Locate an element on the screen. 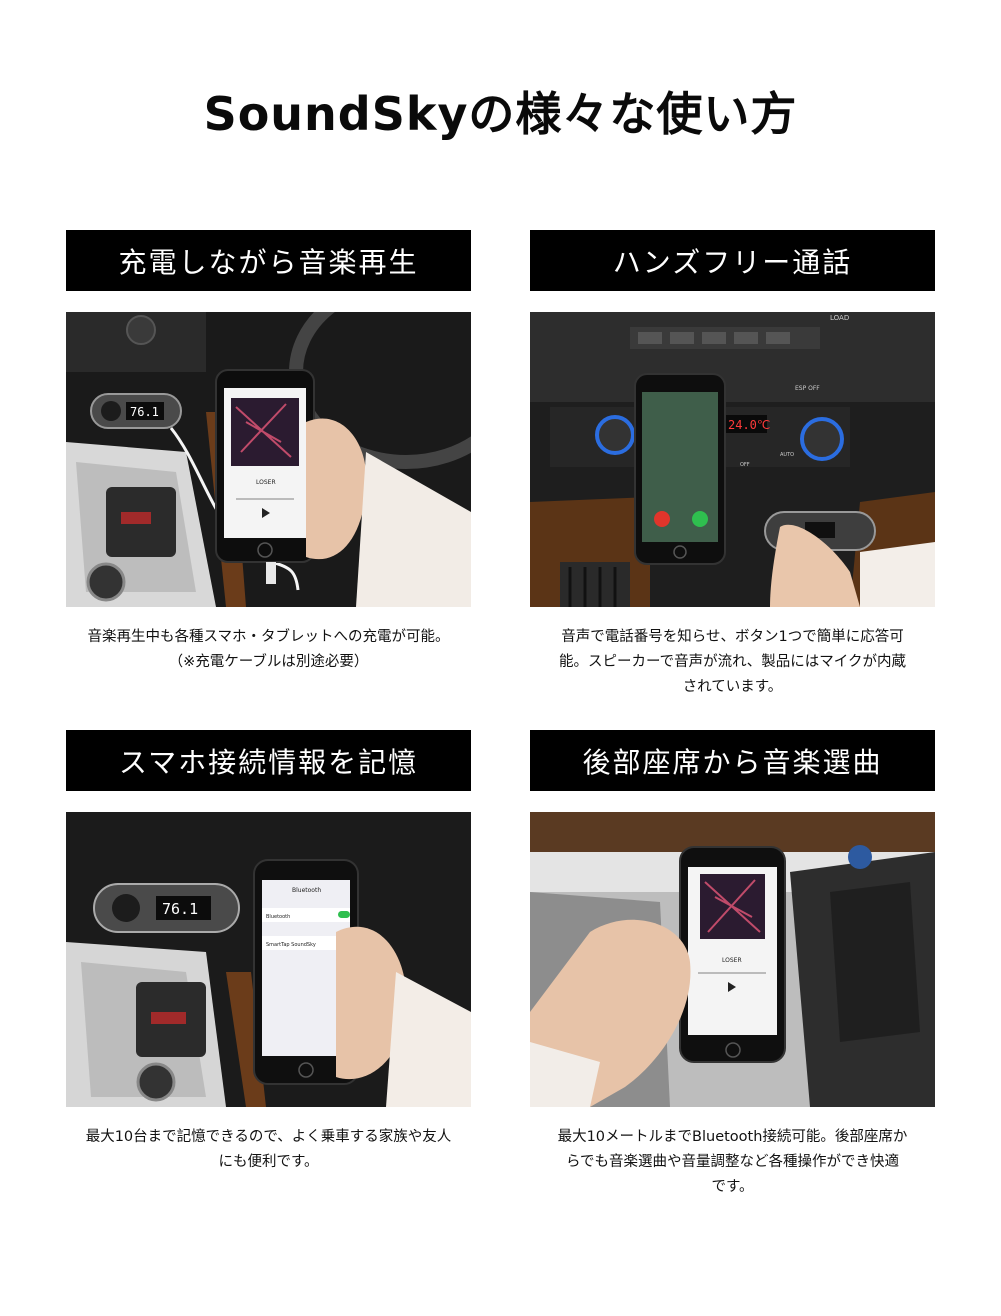  page-title: SoundSkyの様々な使い方 is located at coordinates (500, 114).